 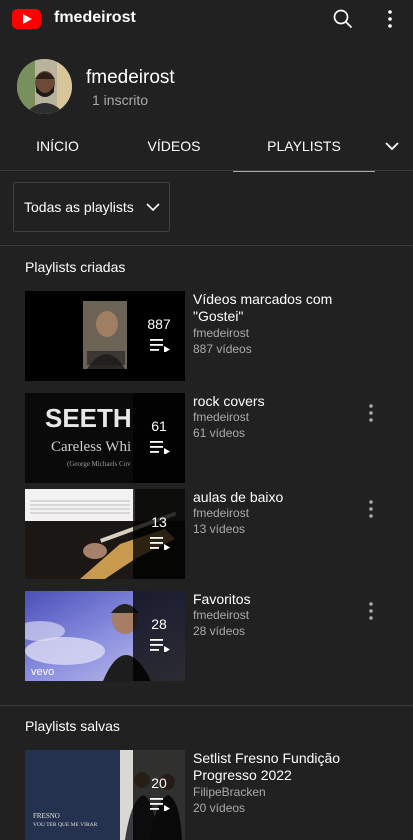 What do you see at coordinates (95, 17) in the screenshot?
I see `header-title: fmedeirost` at bounding box center [95, 17].